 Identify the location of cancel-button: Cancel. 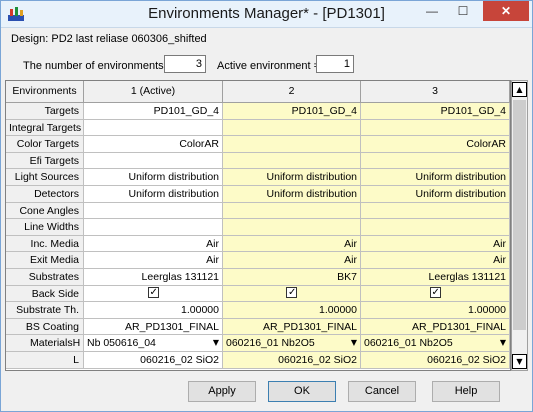
(382, 391).